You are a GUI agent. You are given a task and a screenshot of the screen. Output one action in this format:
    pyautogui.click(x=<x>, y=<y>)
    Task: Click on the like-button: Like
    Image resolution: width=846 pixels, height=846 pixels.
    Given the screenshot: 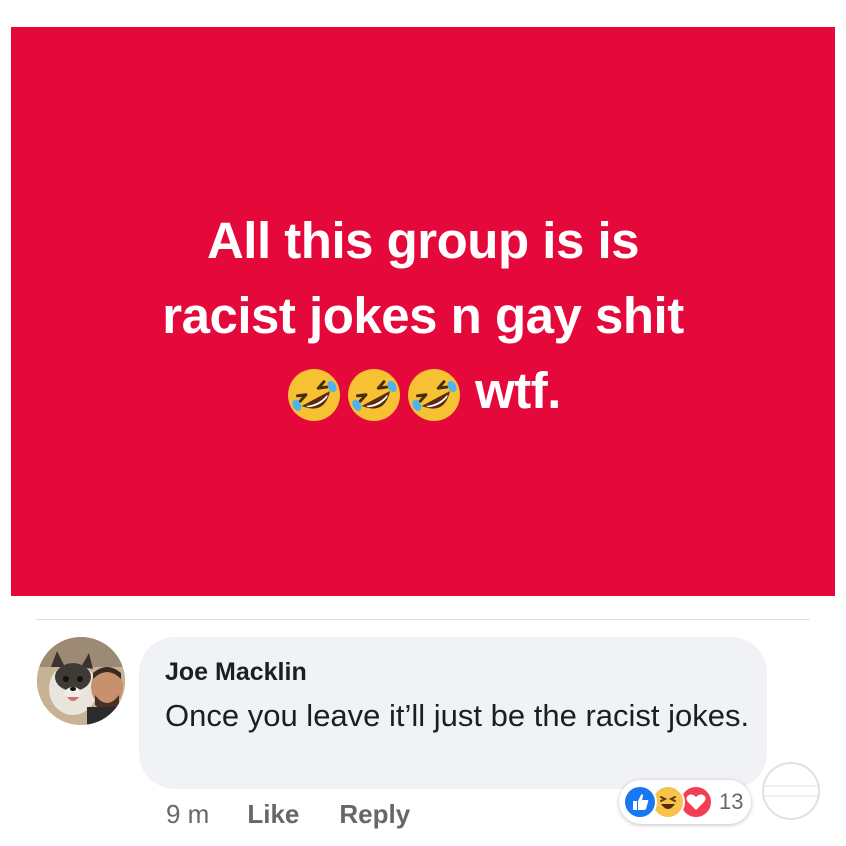 What is the action you would take?
    pyautogui.click(x=273, y=814)
    